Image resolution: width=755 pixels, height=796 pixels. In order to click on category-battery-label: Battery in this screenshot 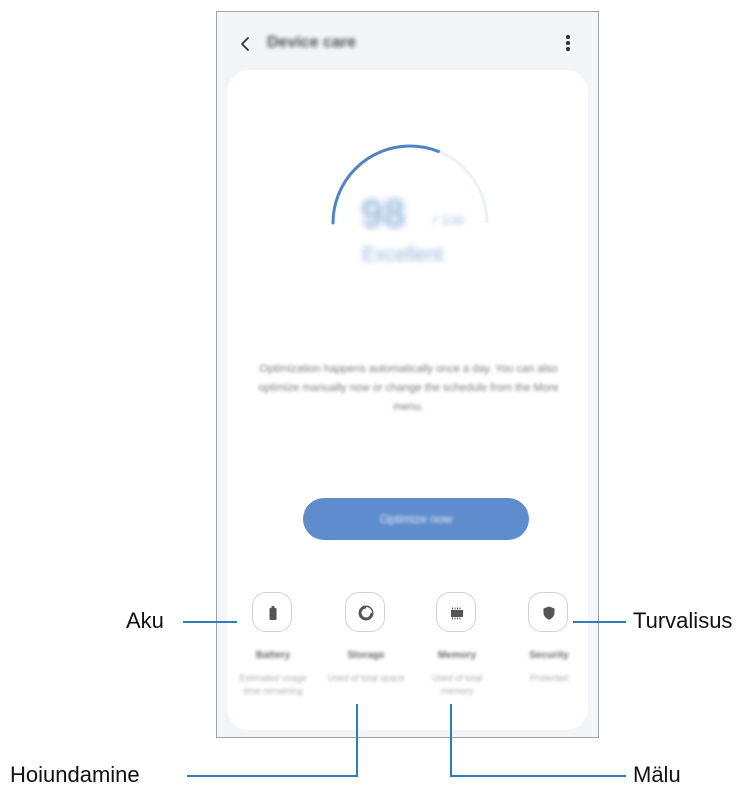, I will do `click(273, 655)`.